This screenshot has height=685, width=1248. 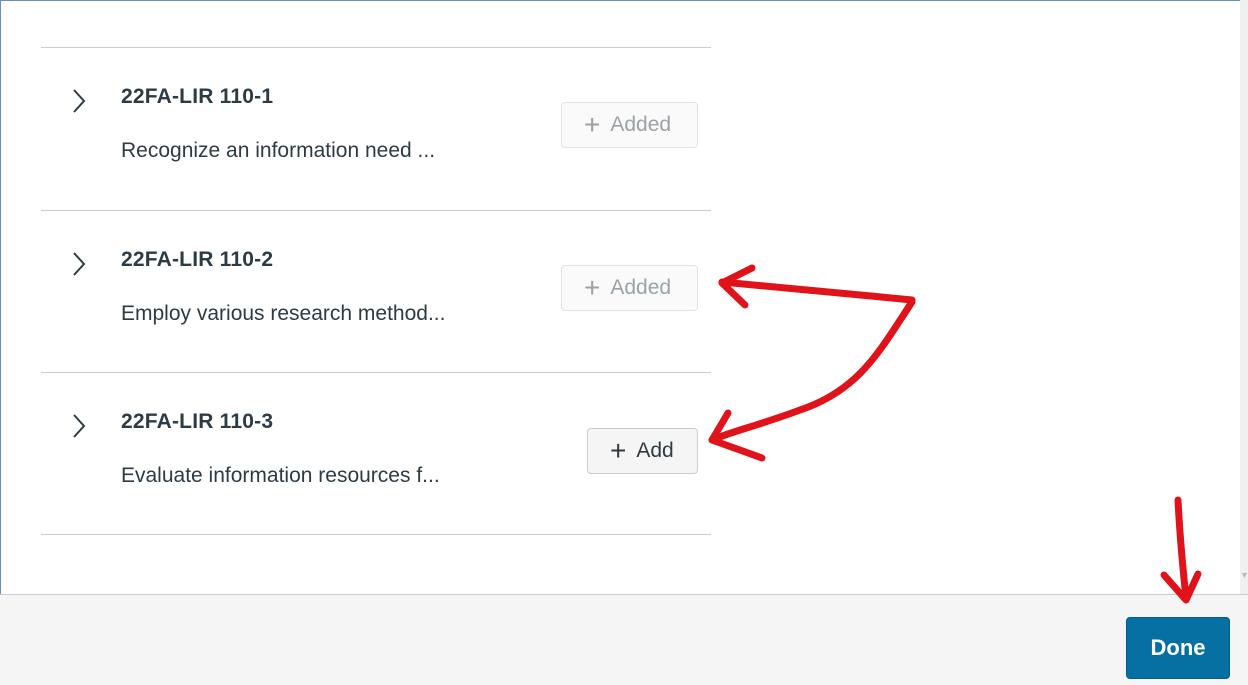 What do you see at coordinates (1244, 578) in the screenshot?
I see `scroll-down-icon: ▼` at bounding box center [1244, 578].